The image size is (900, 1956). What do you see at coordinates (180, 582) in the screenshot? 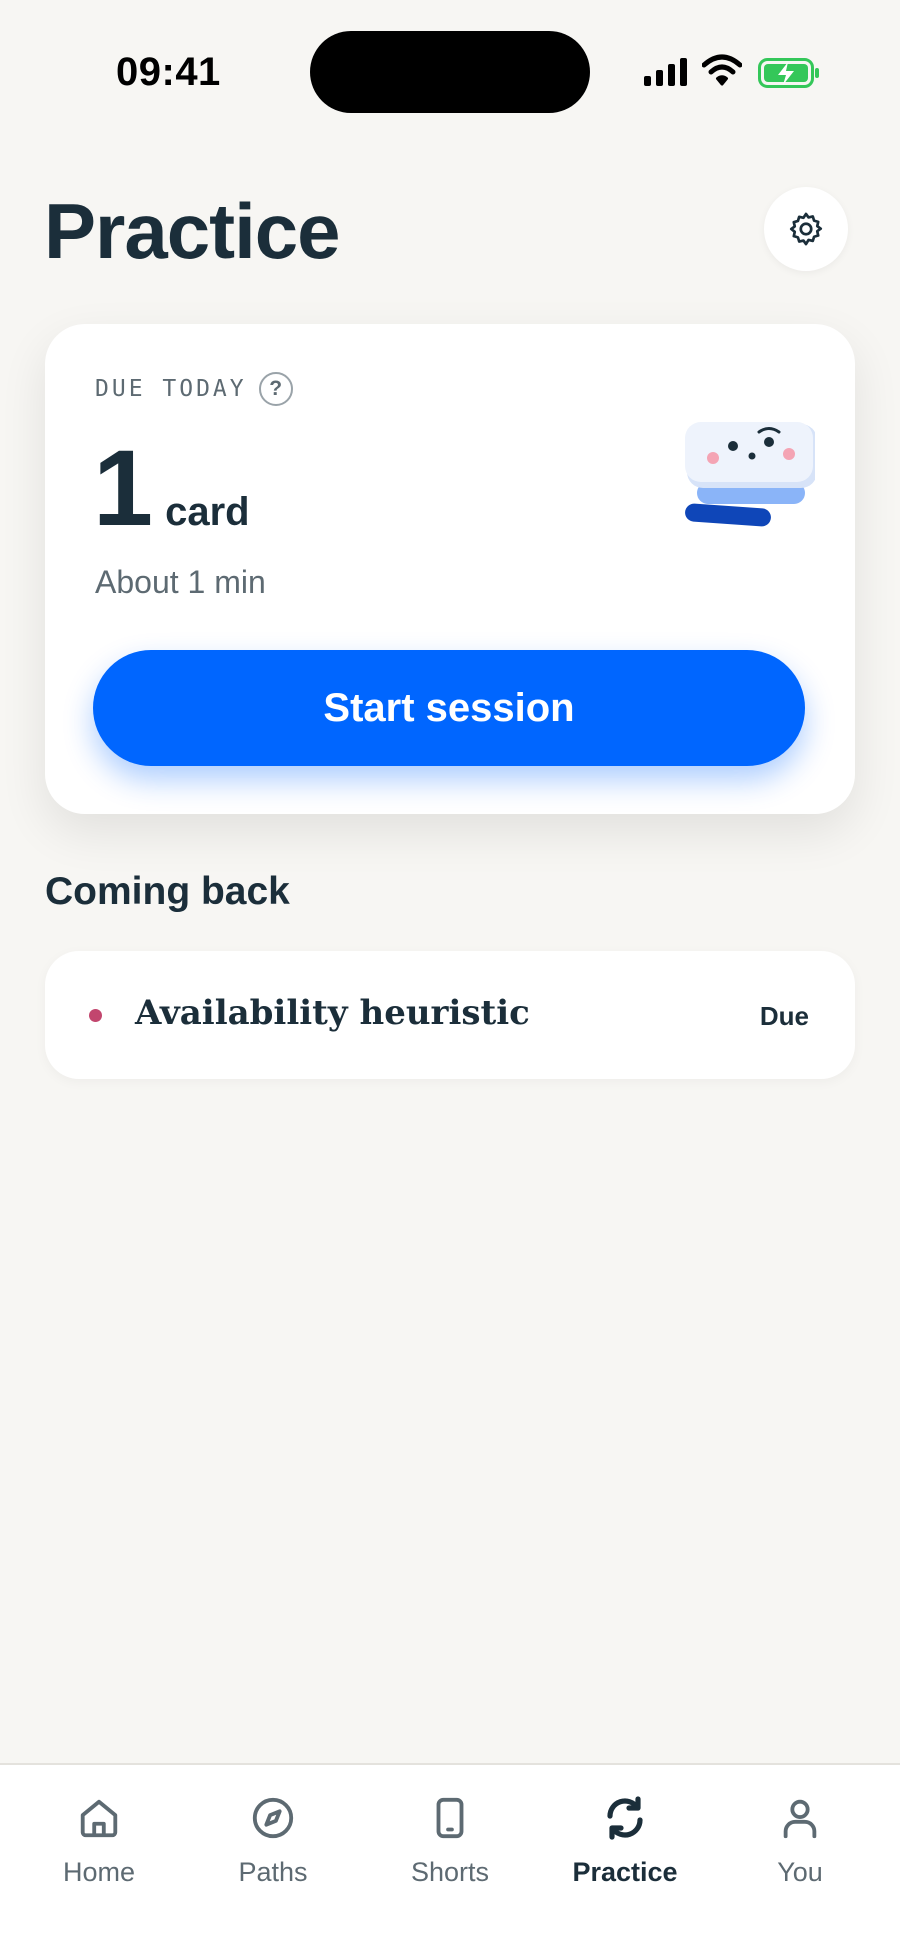
I see `due-duration: About 1 min` at bounding box center [180, 582].